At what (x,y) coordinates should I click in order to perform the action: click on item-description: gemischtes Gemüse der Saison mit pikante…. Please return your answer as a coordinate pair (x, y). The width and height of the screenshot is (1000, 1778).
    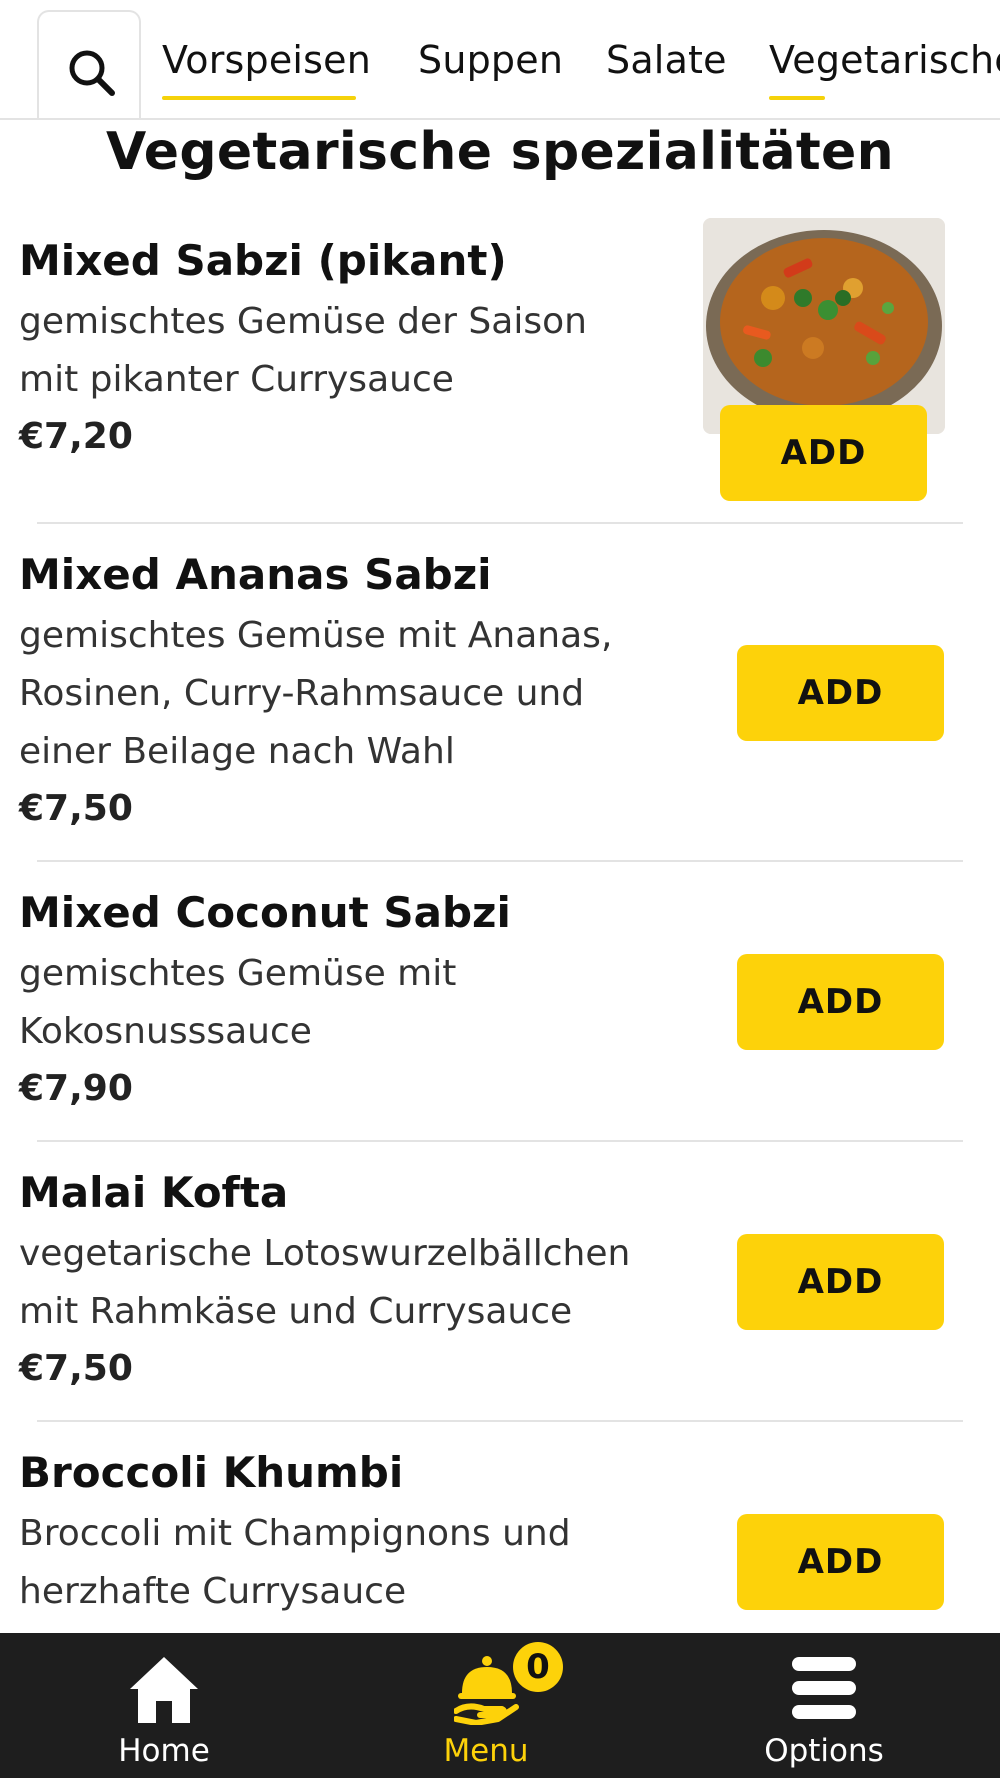
    Looking at the image, I should click on (303, 350).